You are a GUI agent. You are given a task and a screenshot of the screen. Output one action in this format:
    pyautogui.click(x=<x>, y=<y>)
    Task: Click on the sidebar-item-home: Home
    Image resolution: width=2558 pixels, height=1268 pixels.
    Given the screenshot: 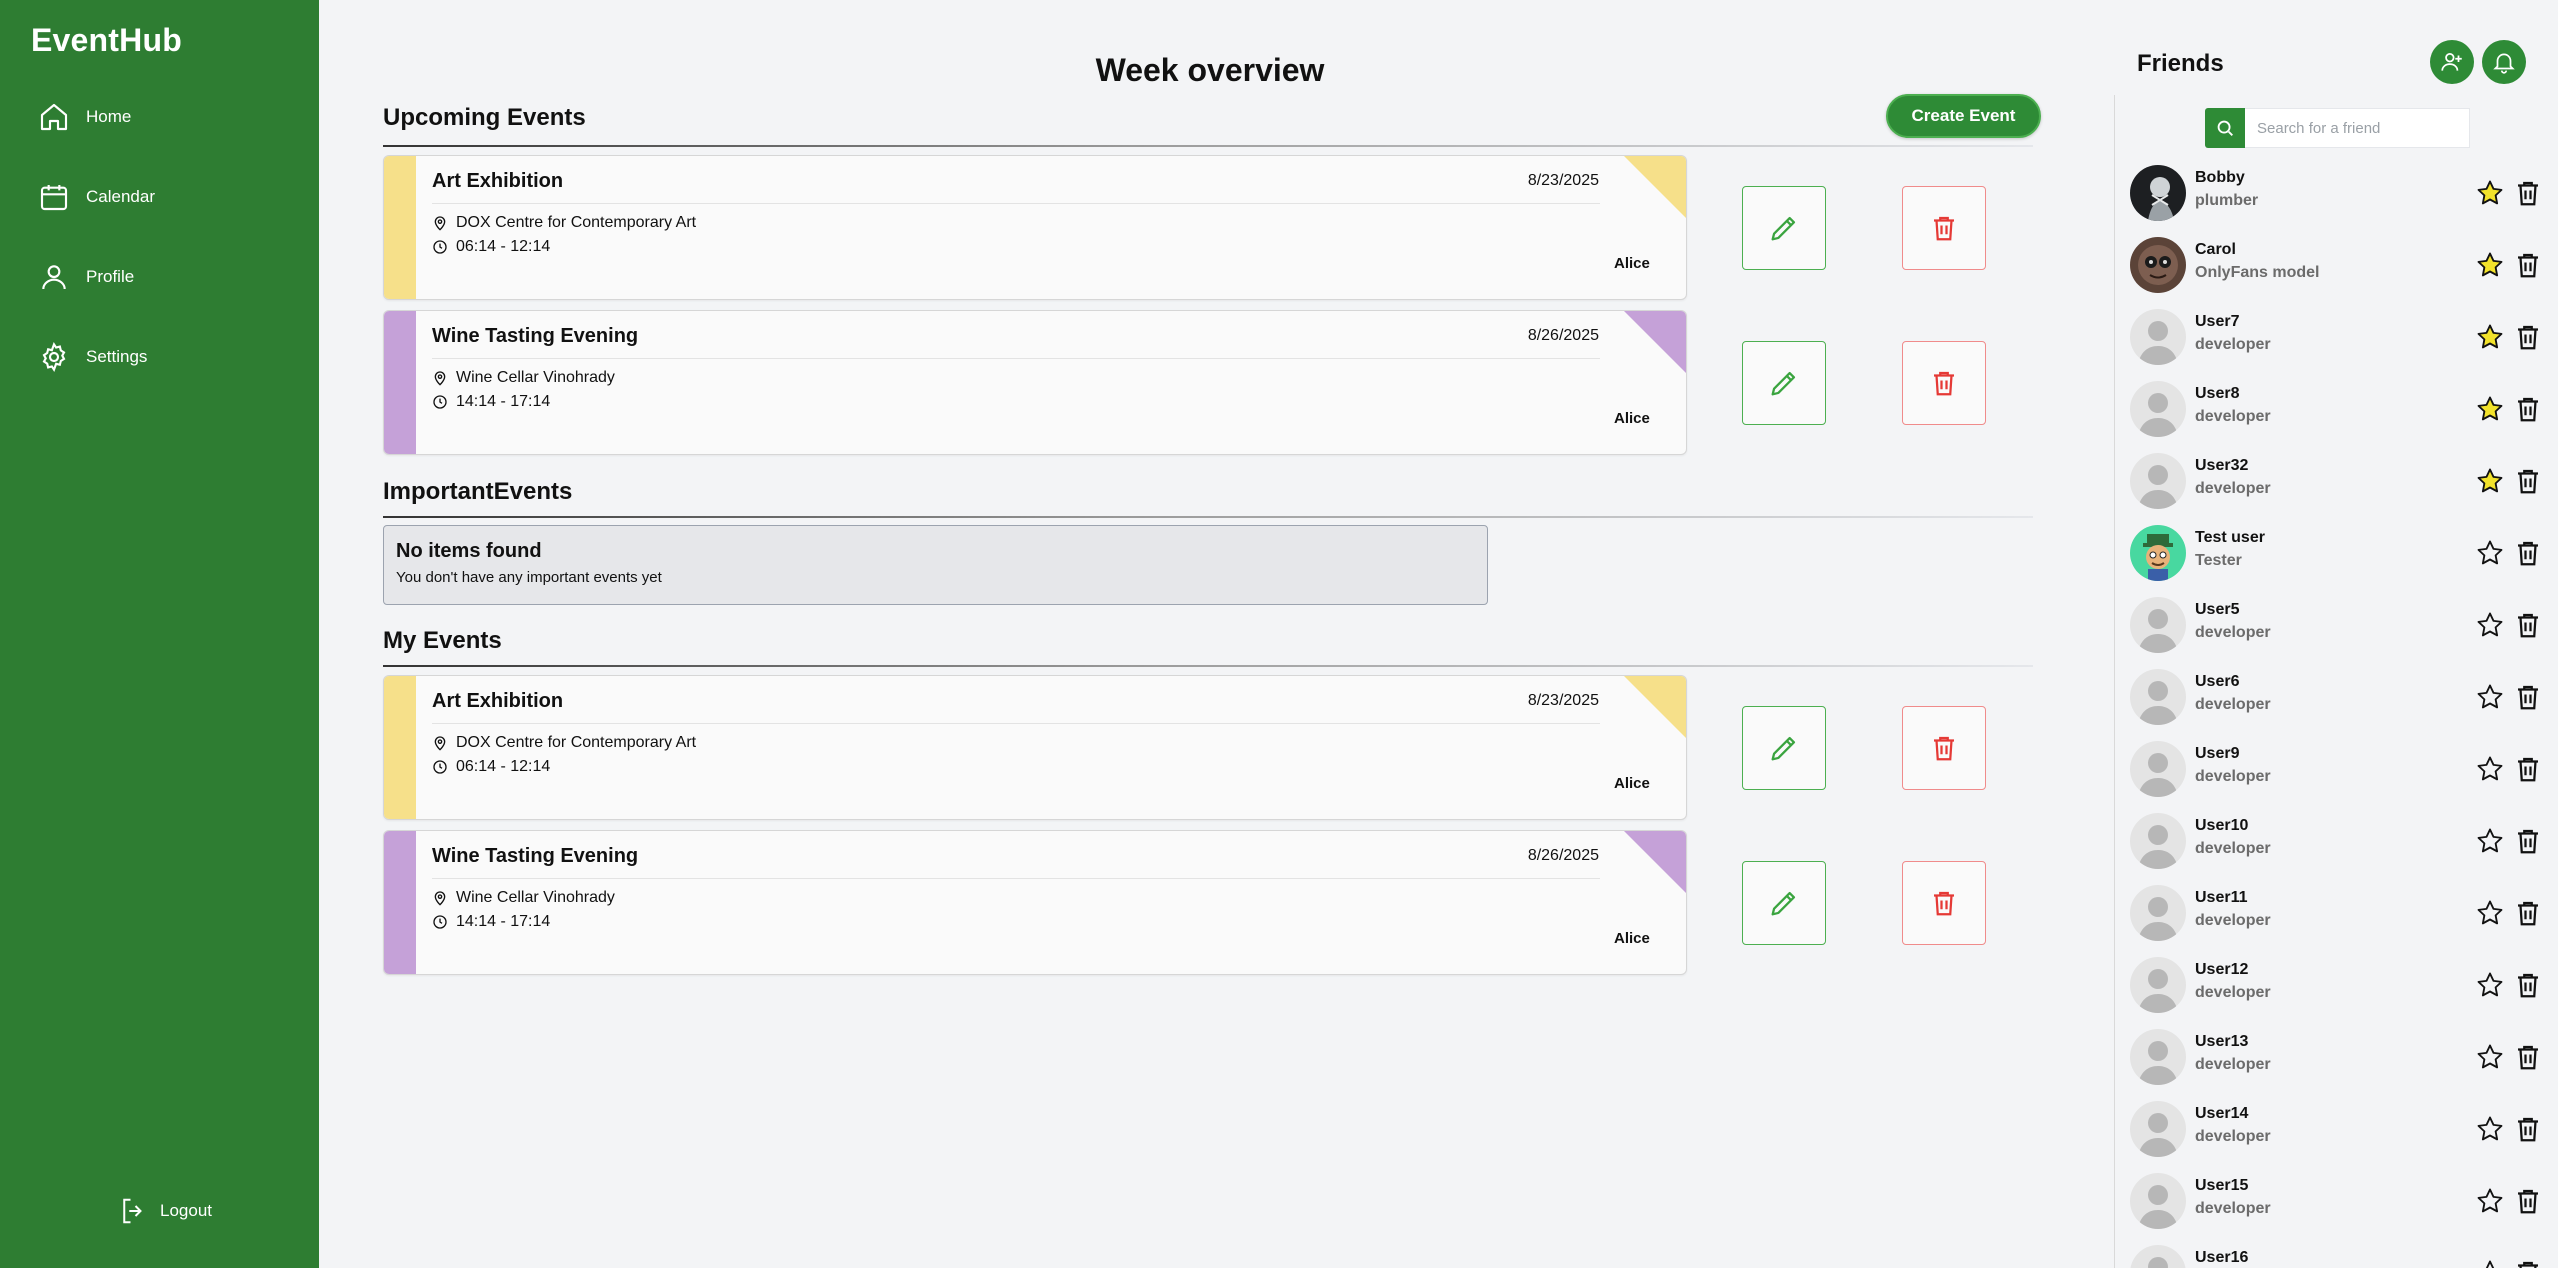 What is the action you would take?
    pyautogui.click(x=84, y=117)
    